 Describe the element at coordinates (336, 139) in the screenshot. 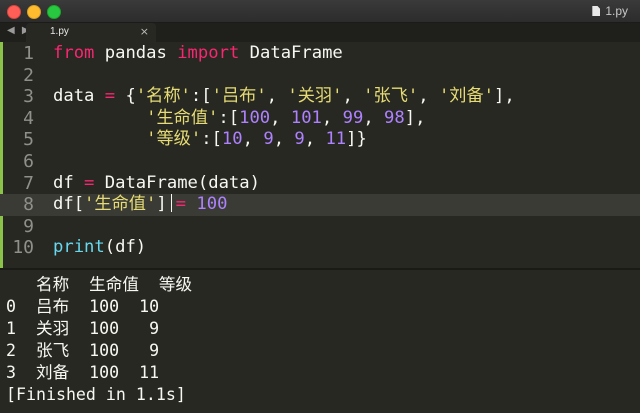

I see `code-token: 11` at that location.